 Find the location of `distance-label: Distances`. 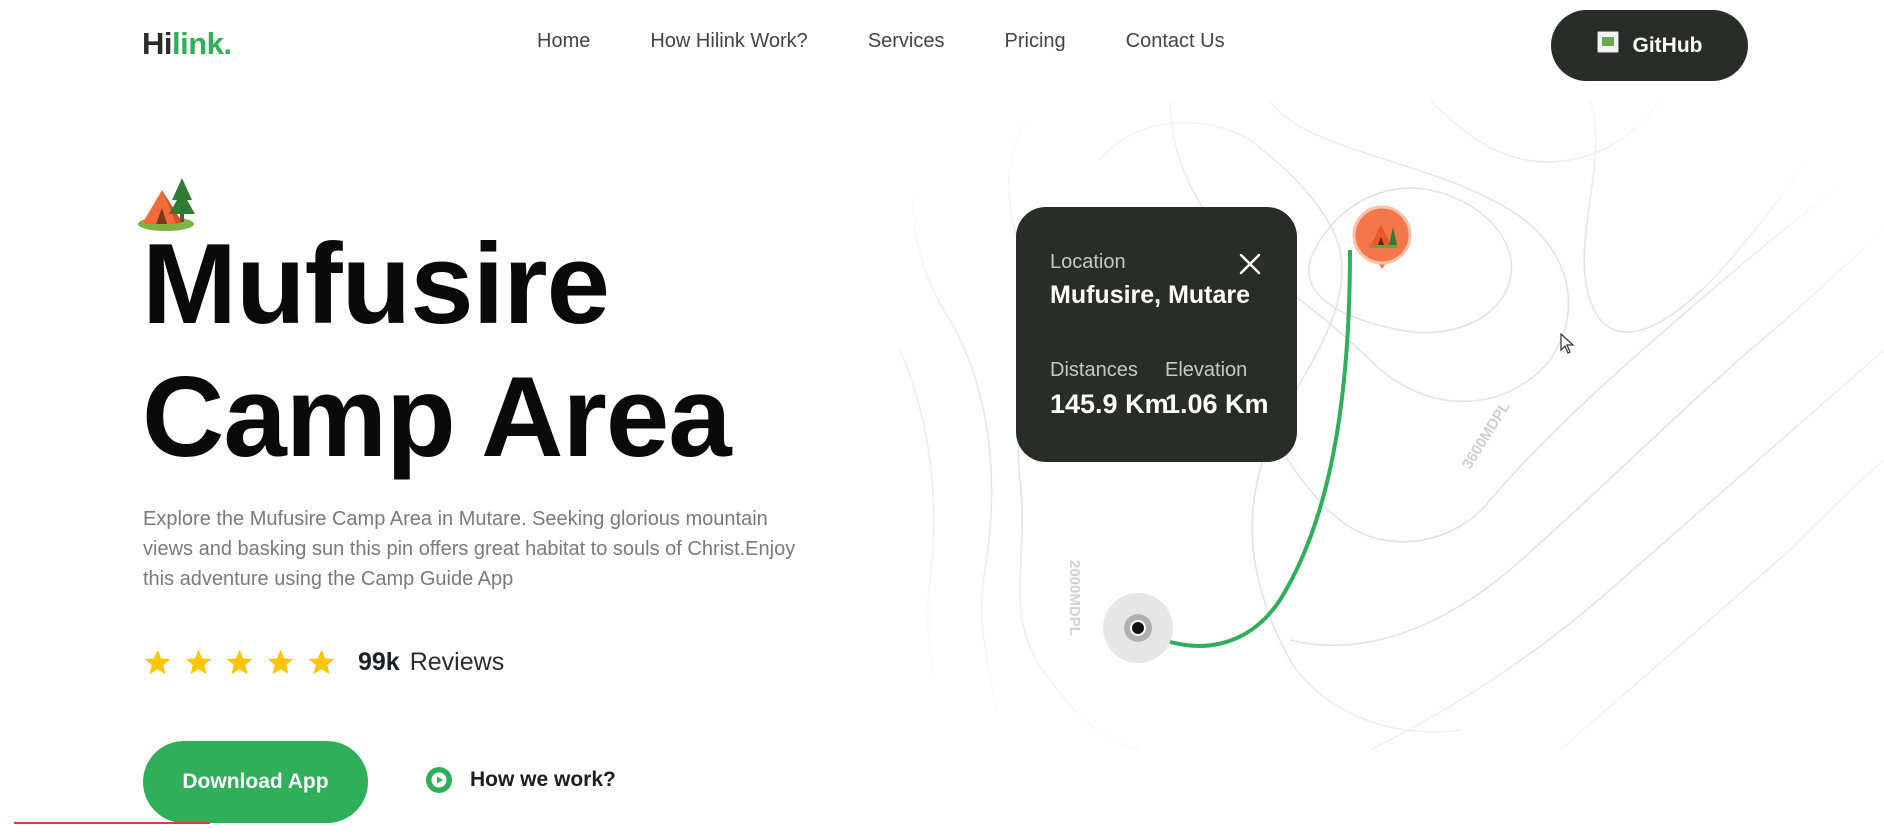

distance-label: Distances is located at coordinates (1094, 370).